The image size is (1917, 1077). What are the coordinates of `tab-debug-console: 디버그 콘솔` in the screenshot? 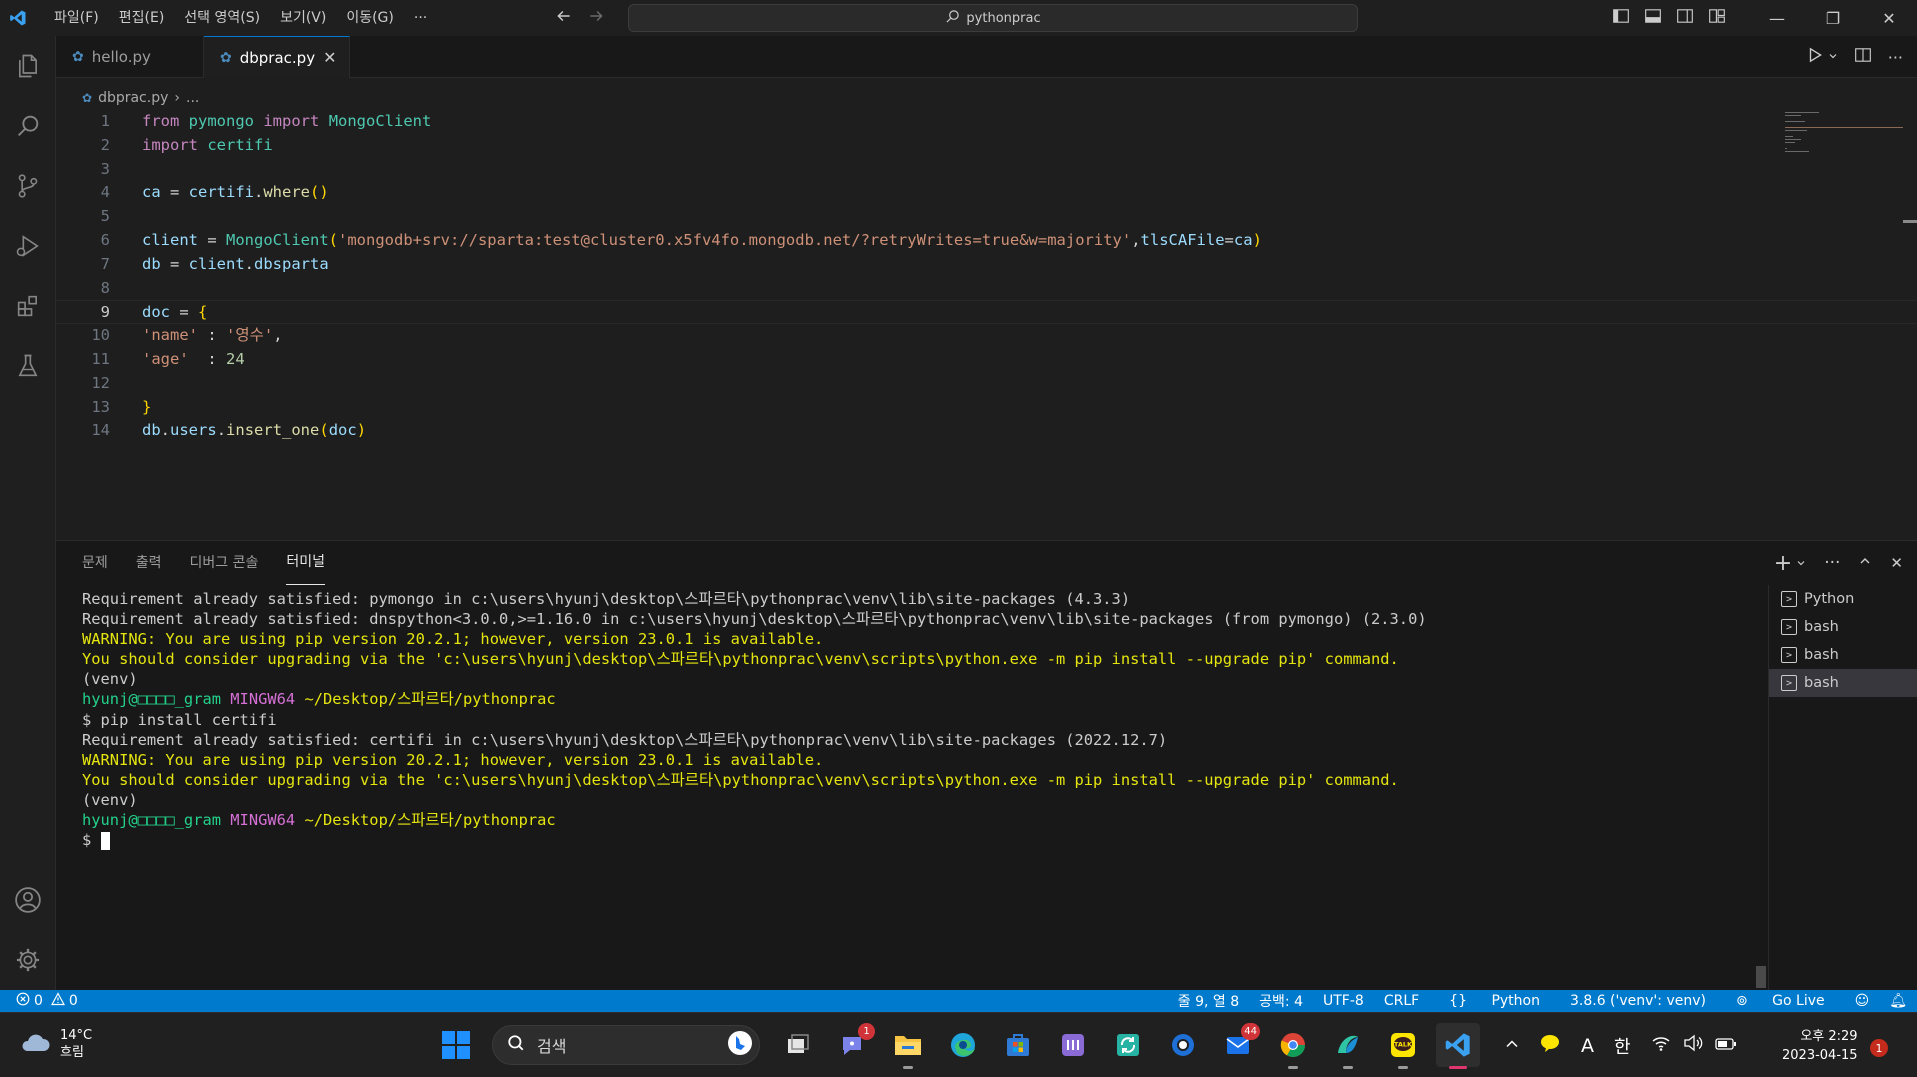 It's located at (224, 563).